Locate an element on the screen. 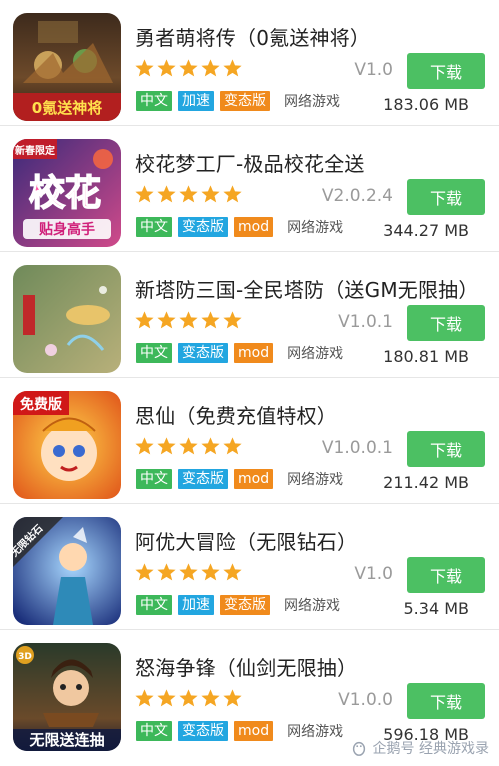  watermark-text: 企鹅号 经典游戏录 is located at coordinates (430, 749).